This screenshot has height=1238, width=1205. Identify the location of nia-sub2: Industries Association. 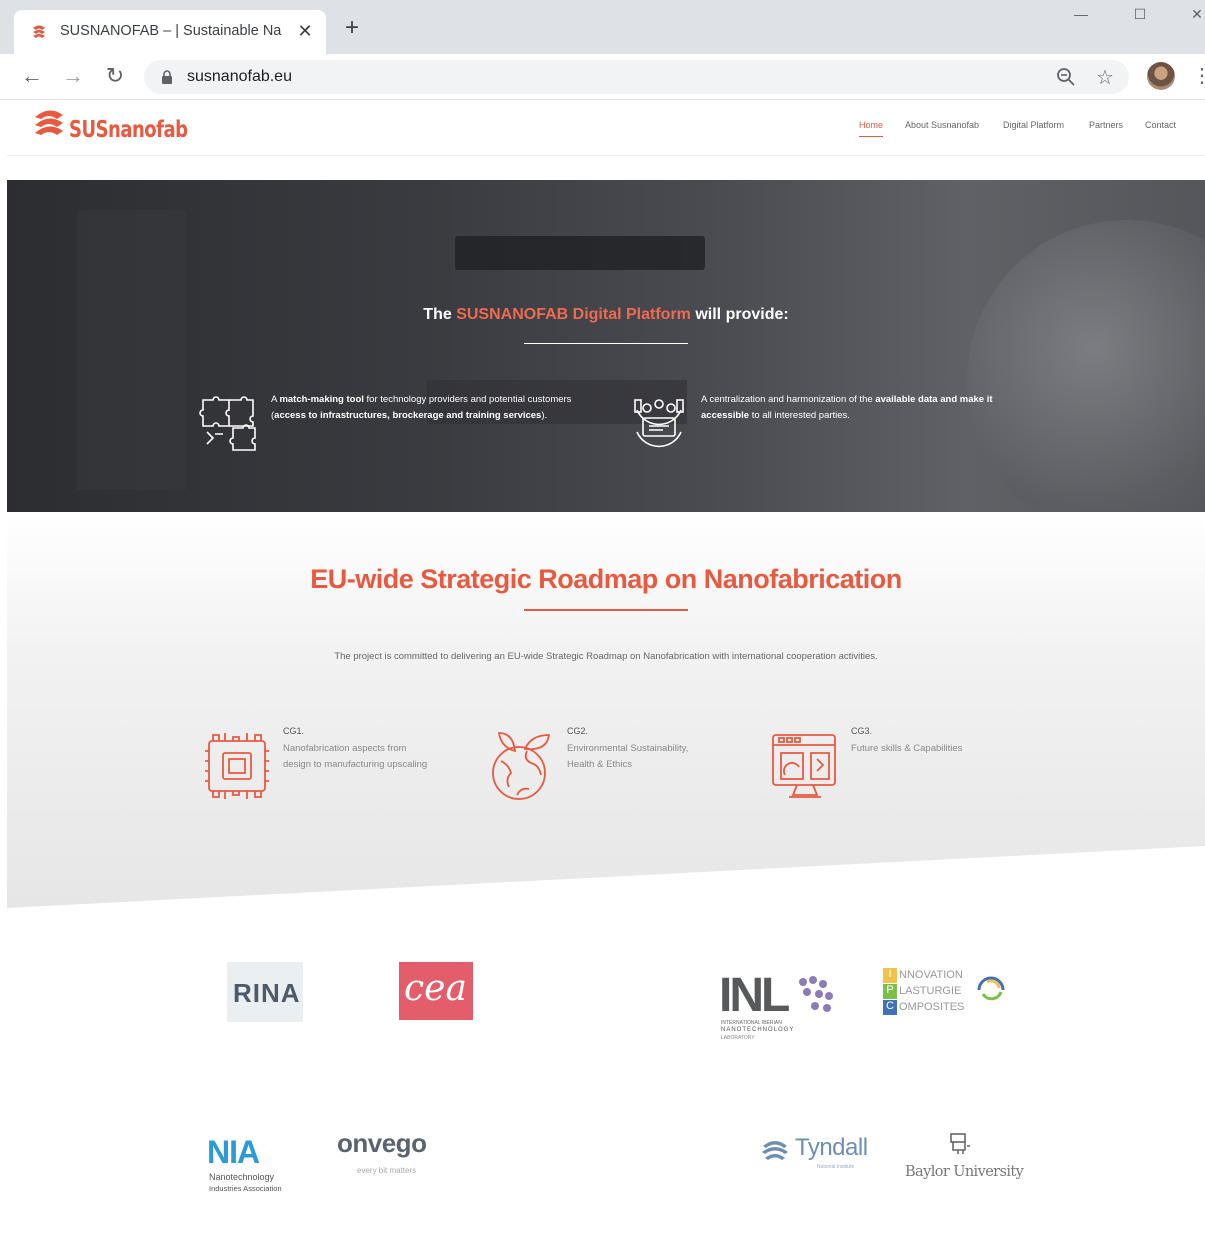
(245, 1188).